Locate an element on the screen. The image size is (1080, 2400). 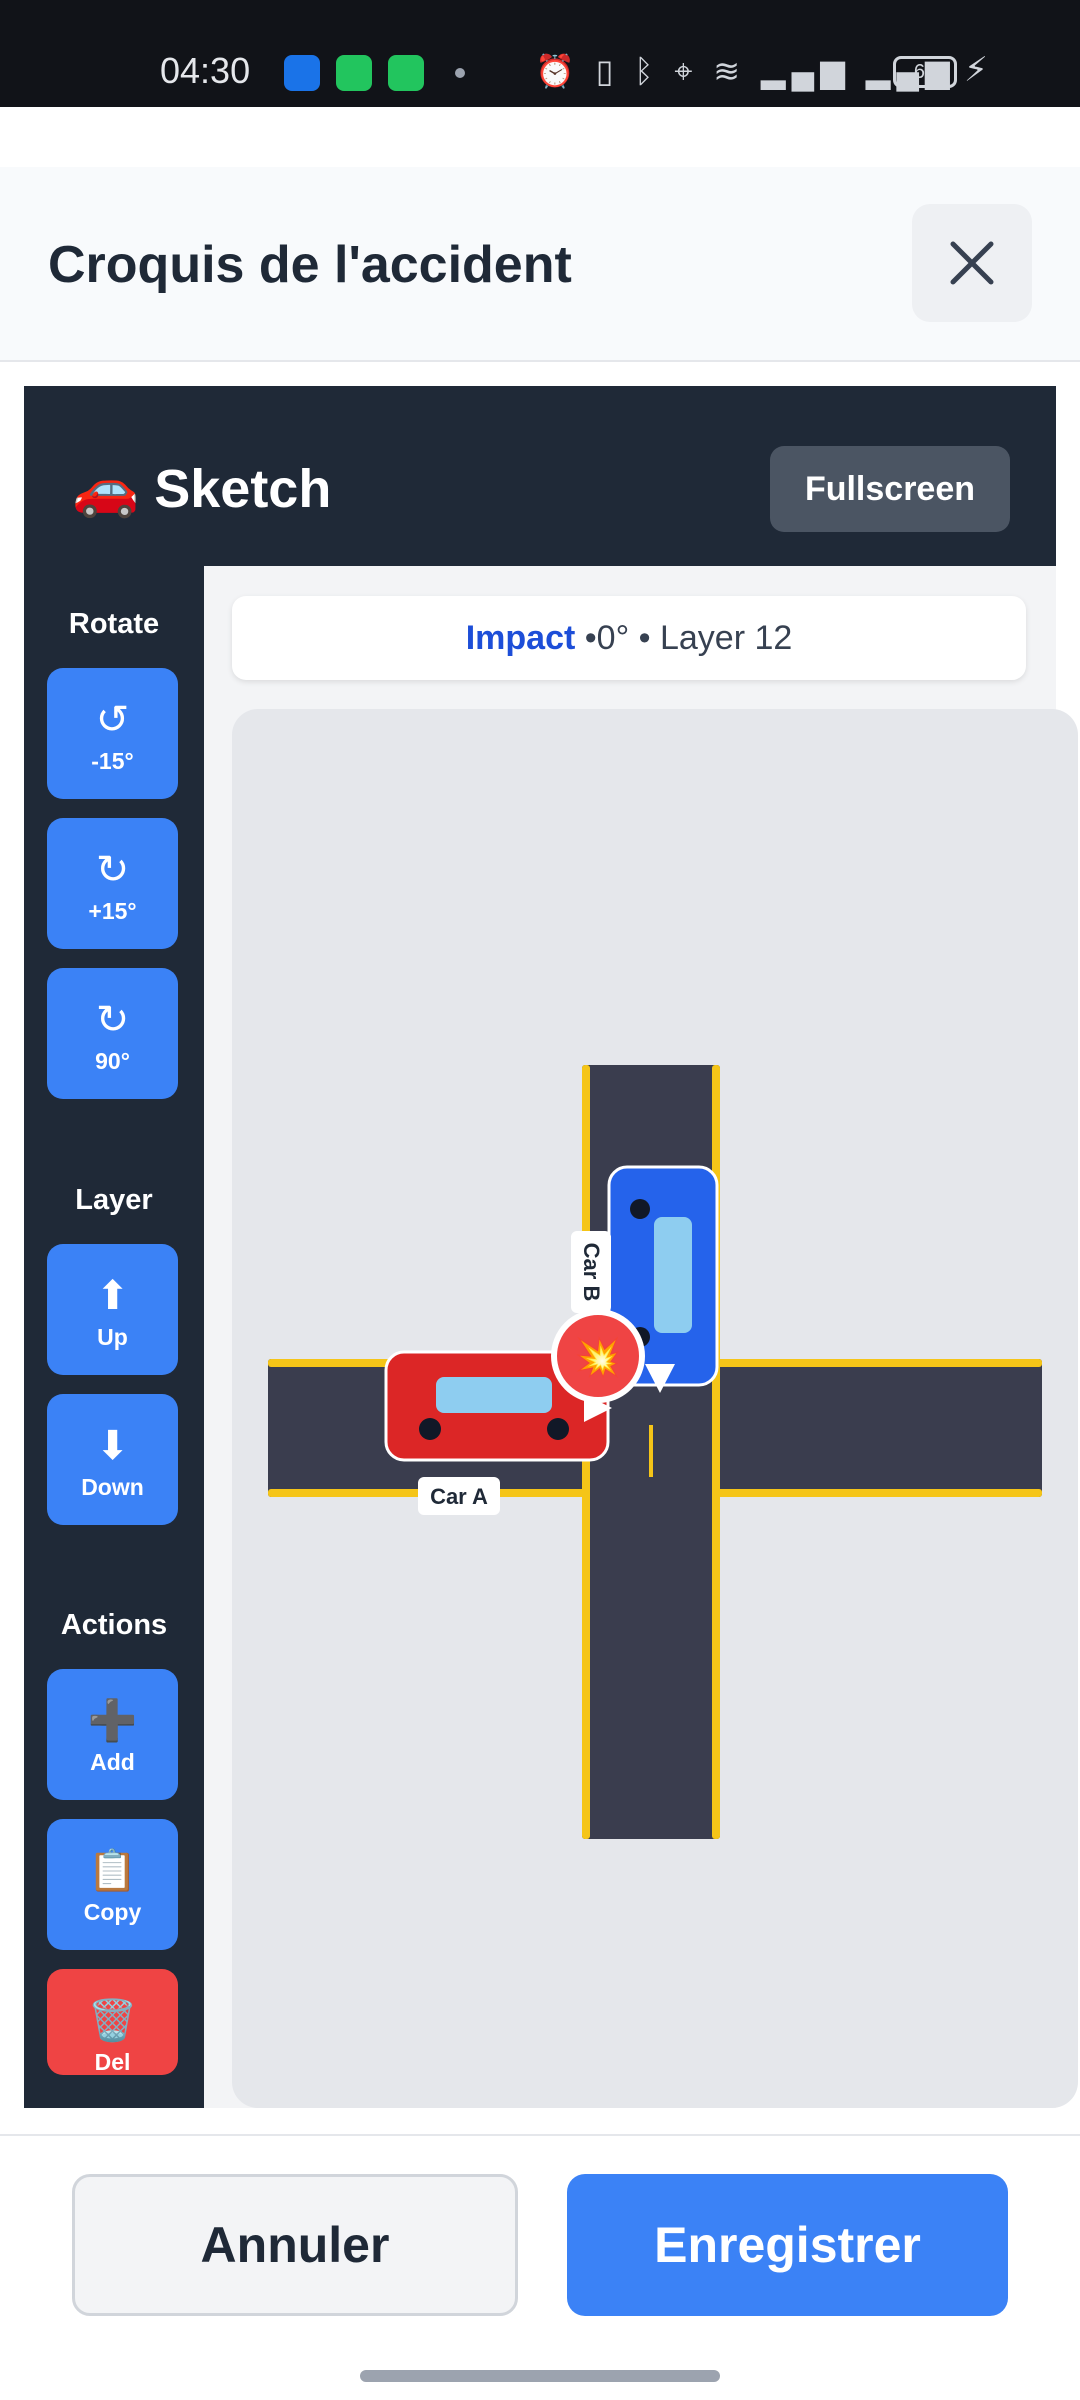
selected-object-name: Impact is located at coordinates (520, 637).